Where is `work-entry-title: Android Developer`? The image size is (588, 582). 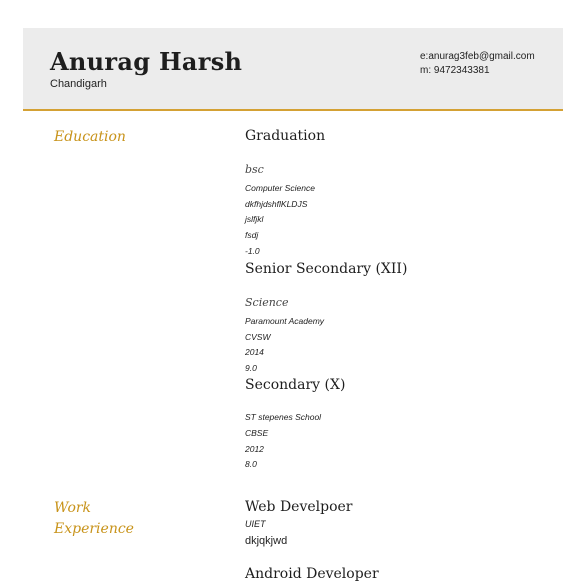
work-entry-title: Android Developer is located at coordinates (312, 574).